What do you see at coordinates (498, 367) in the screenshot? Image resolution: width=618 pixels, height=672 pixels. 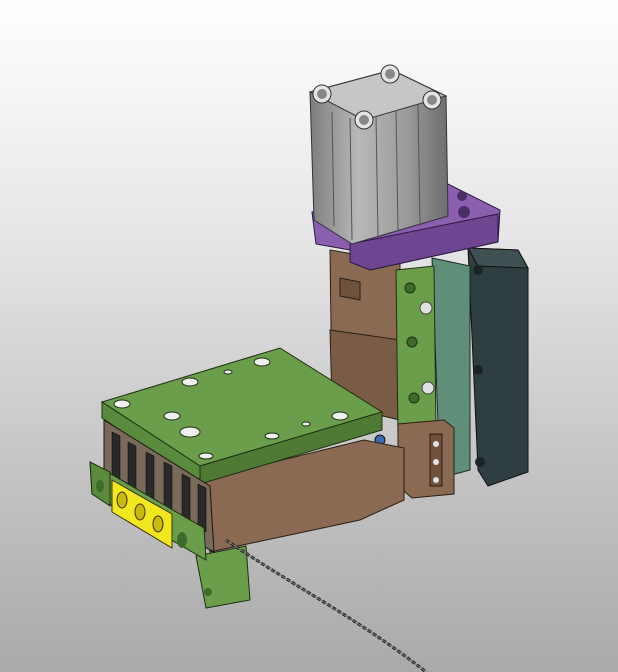 I see `dark-side-plate` at bounding box center [498, 367].